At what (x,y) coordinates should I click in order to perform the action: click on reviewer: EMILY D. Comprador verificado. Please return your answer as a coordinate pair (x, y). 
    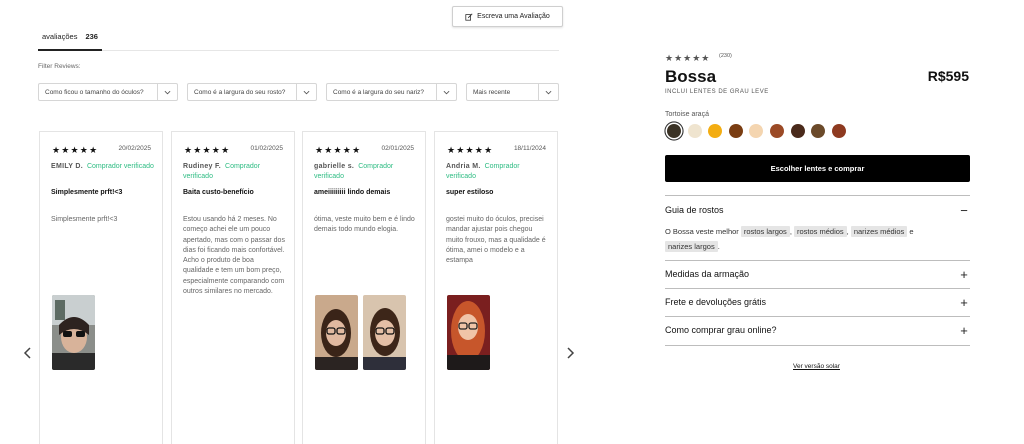
    Looking at the image, I should click on (102, 167).